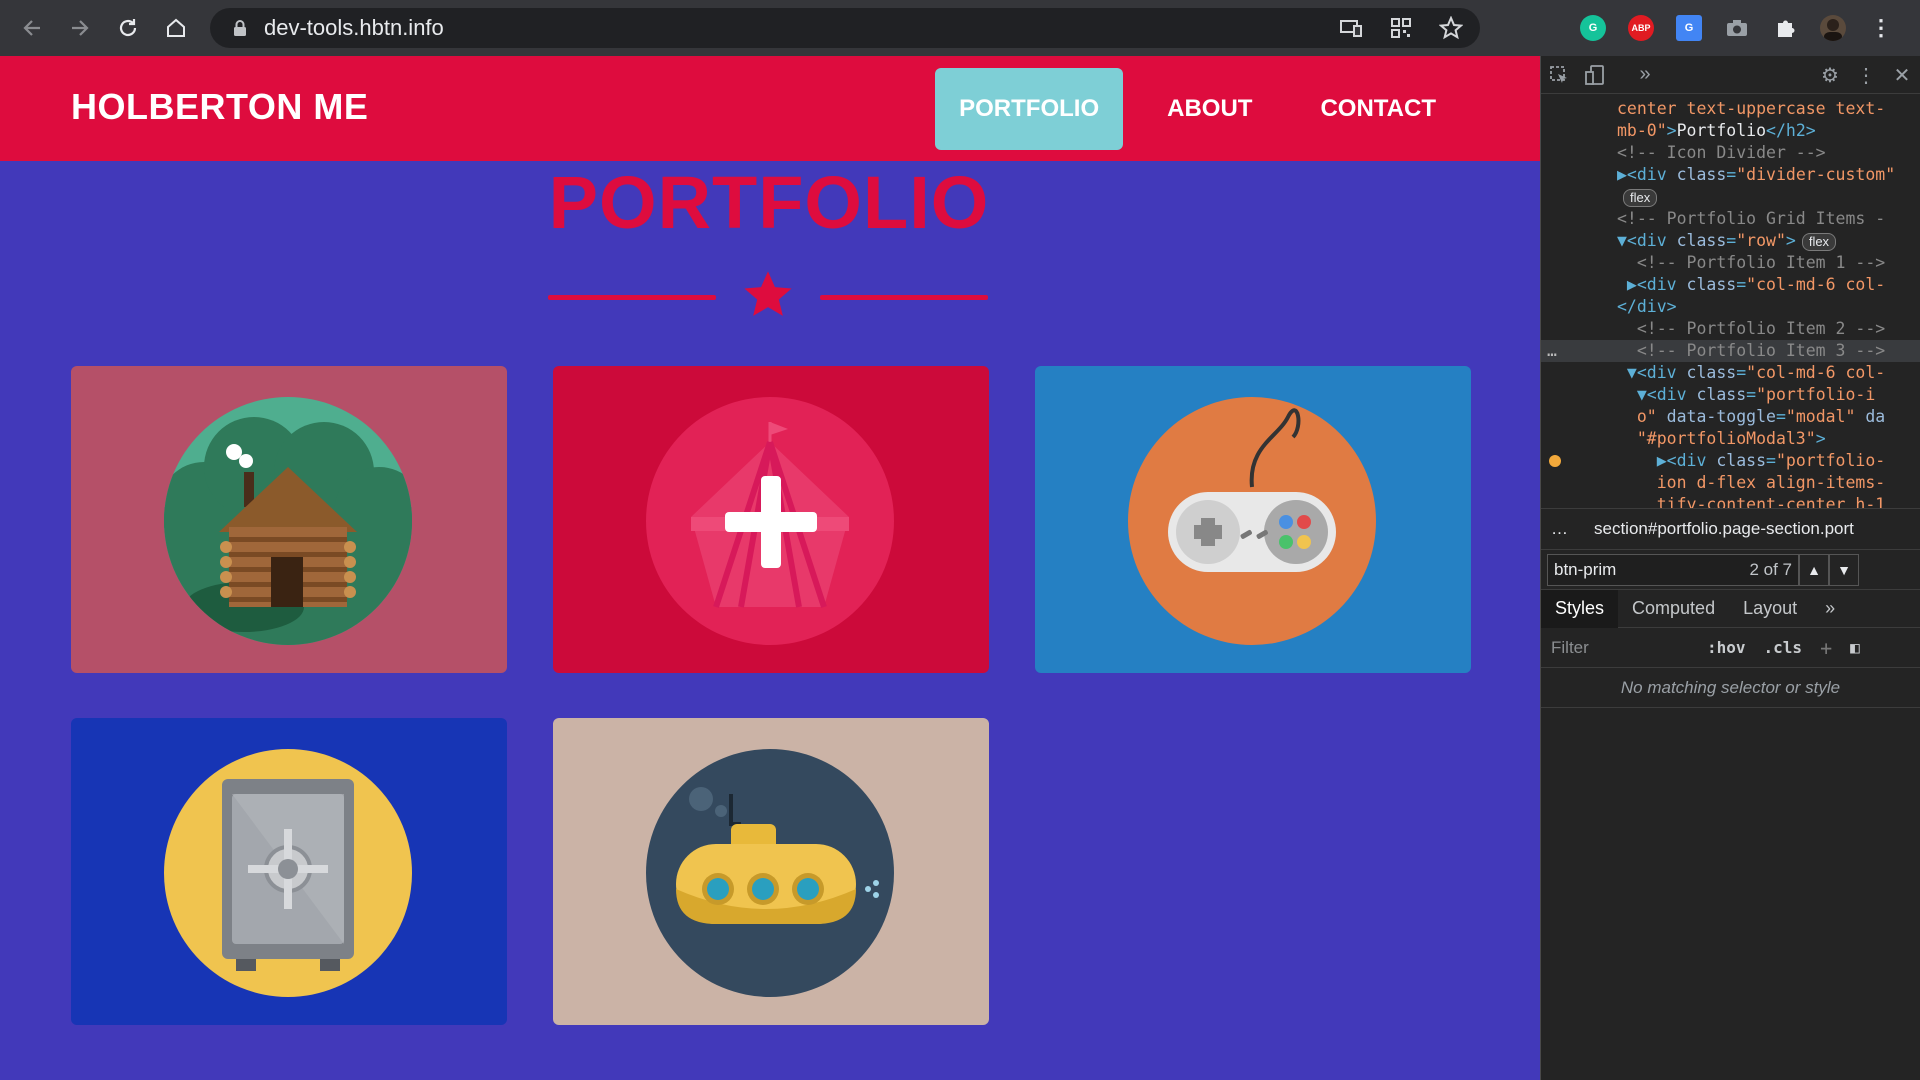  I want to click on portfolio-item-cabin, so click(289, 519).